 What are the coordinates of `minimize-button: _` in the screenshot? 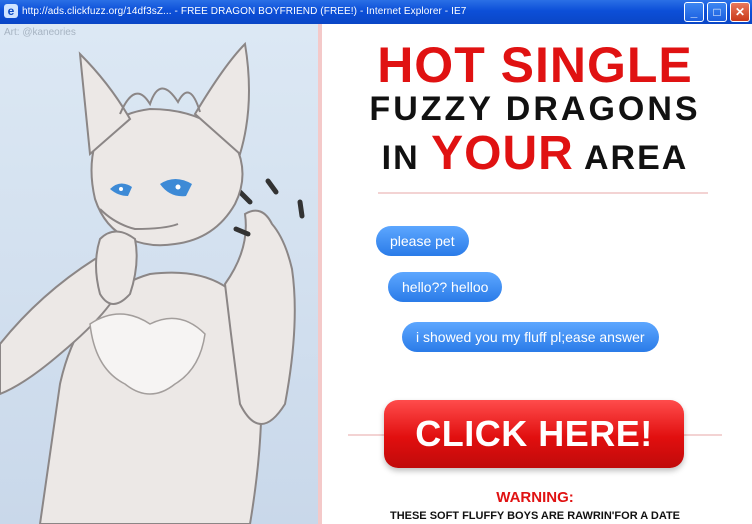 It's located at (694, 12).